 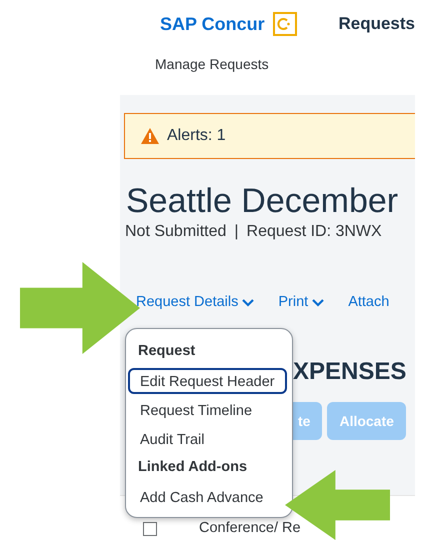 I want to click on nav-title: Requests, so click(x=376, y=24).